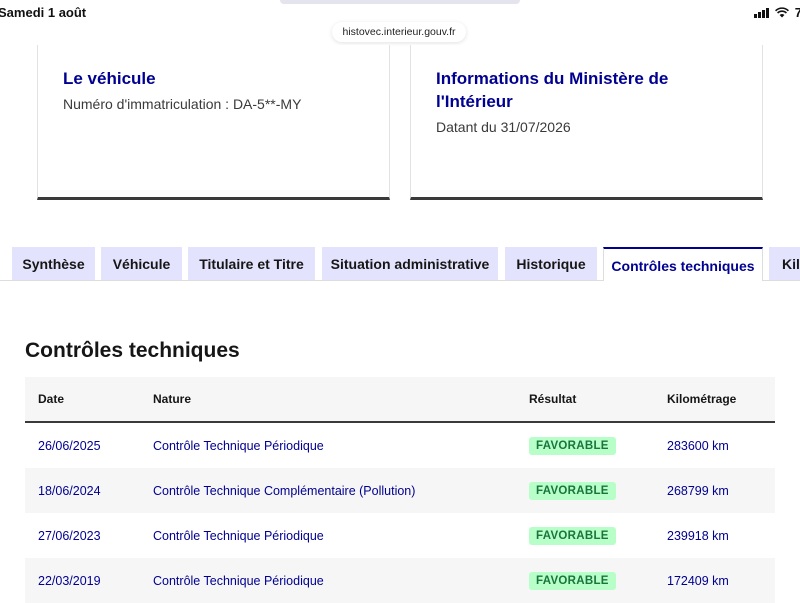 The height and width of the screenshot is (603, 800). Describe the element at coordinates (251, 263) in the screenshot. I see `tab-titulaire: Titulaire et Titre` at that location.